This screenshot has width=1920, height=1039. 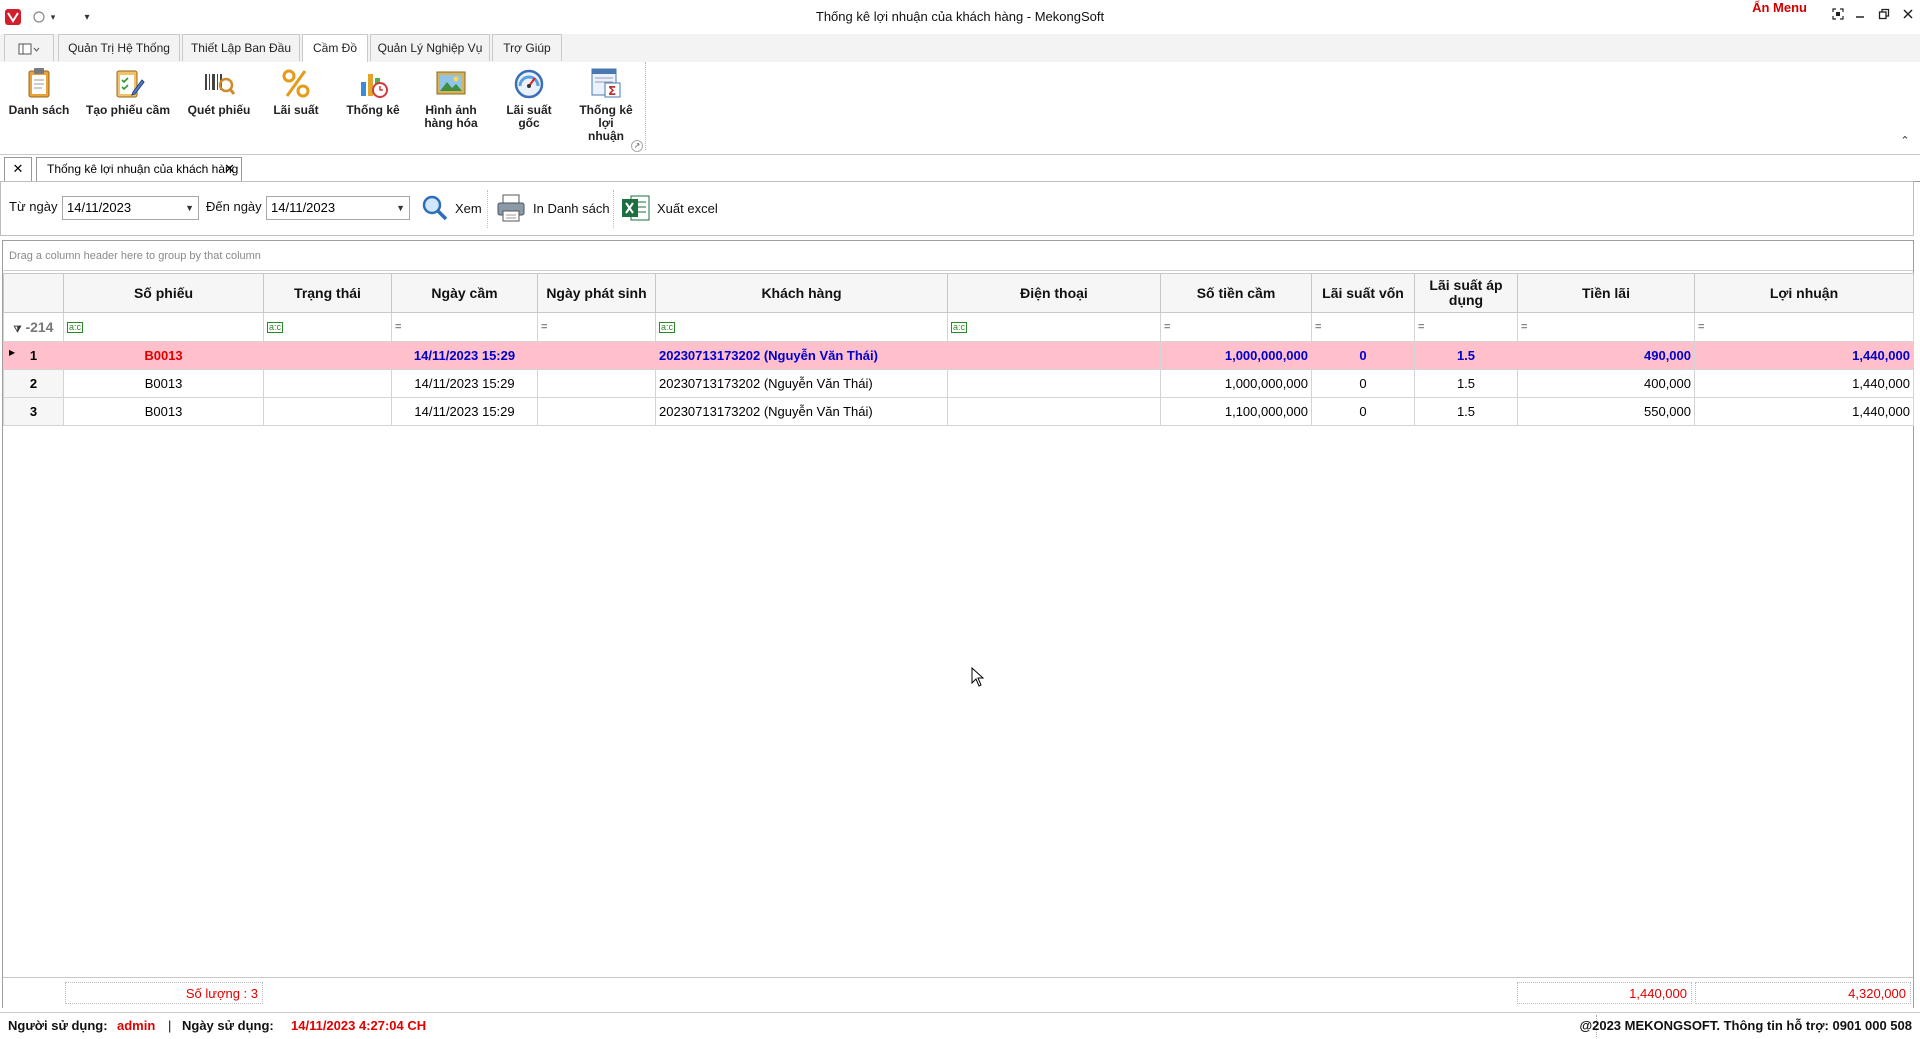 What do you see at coordinates (451, 98) in the screenshot?
I see `hinh-anh-hang-hoa-button: Hình ảnh hàng hóa` at bounding box center [451, 98].